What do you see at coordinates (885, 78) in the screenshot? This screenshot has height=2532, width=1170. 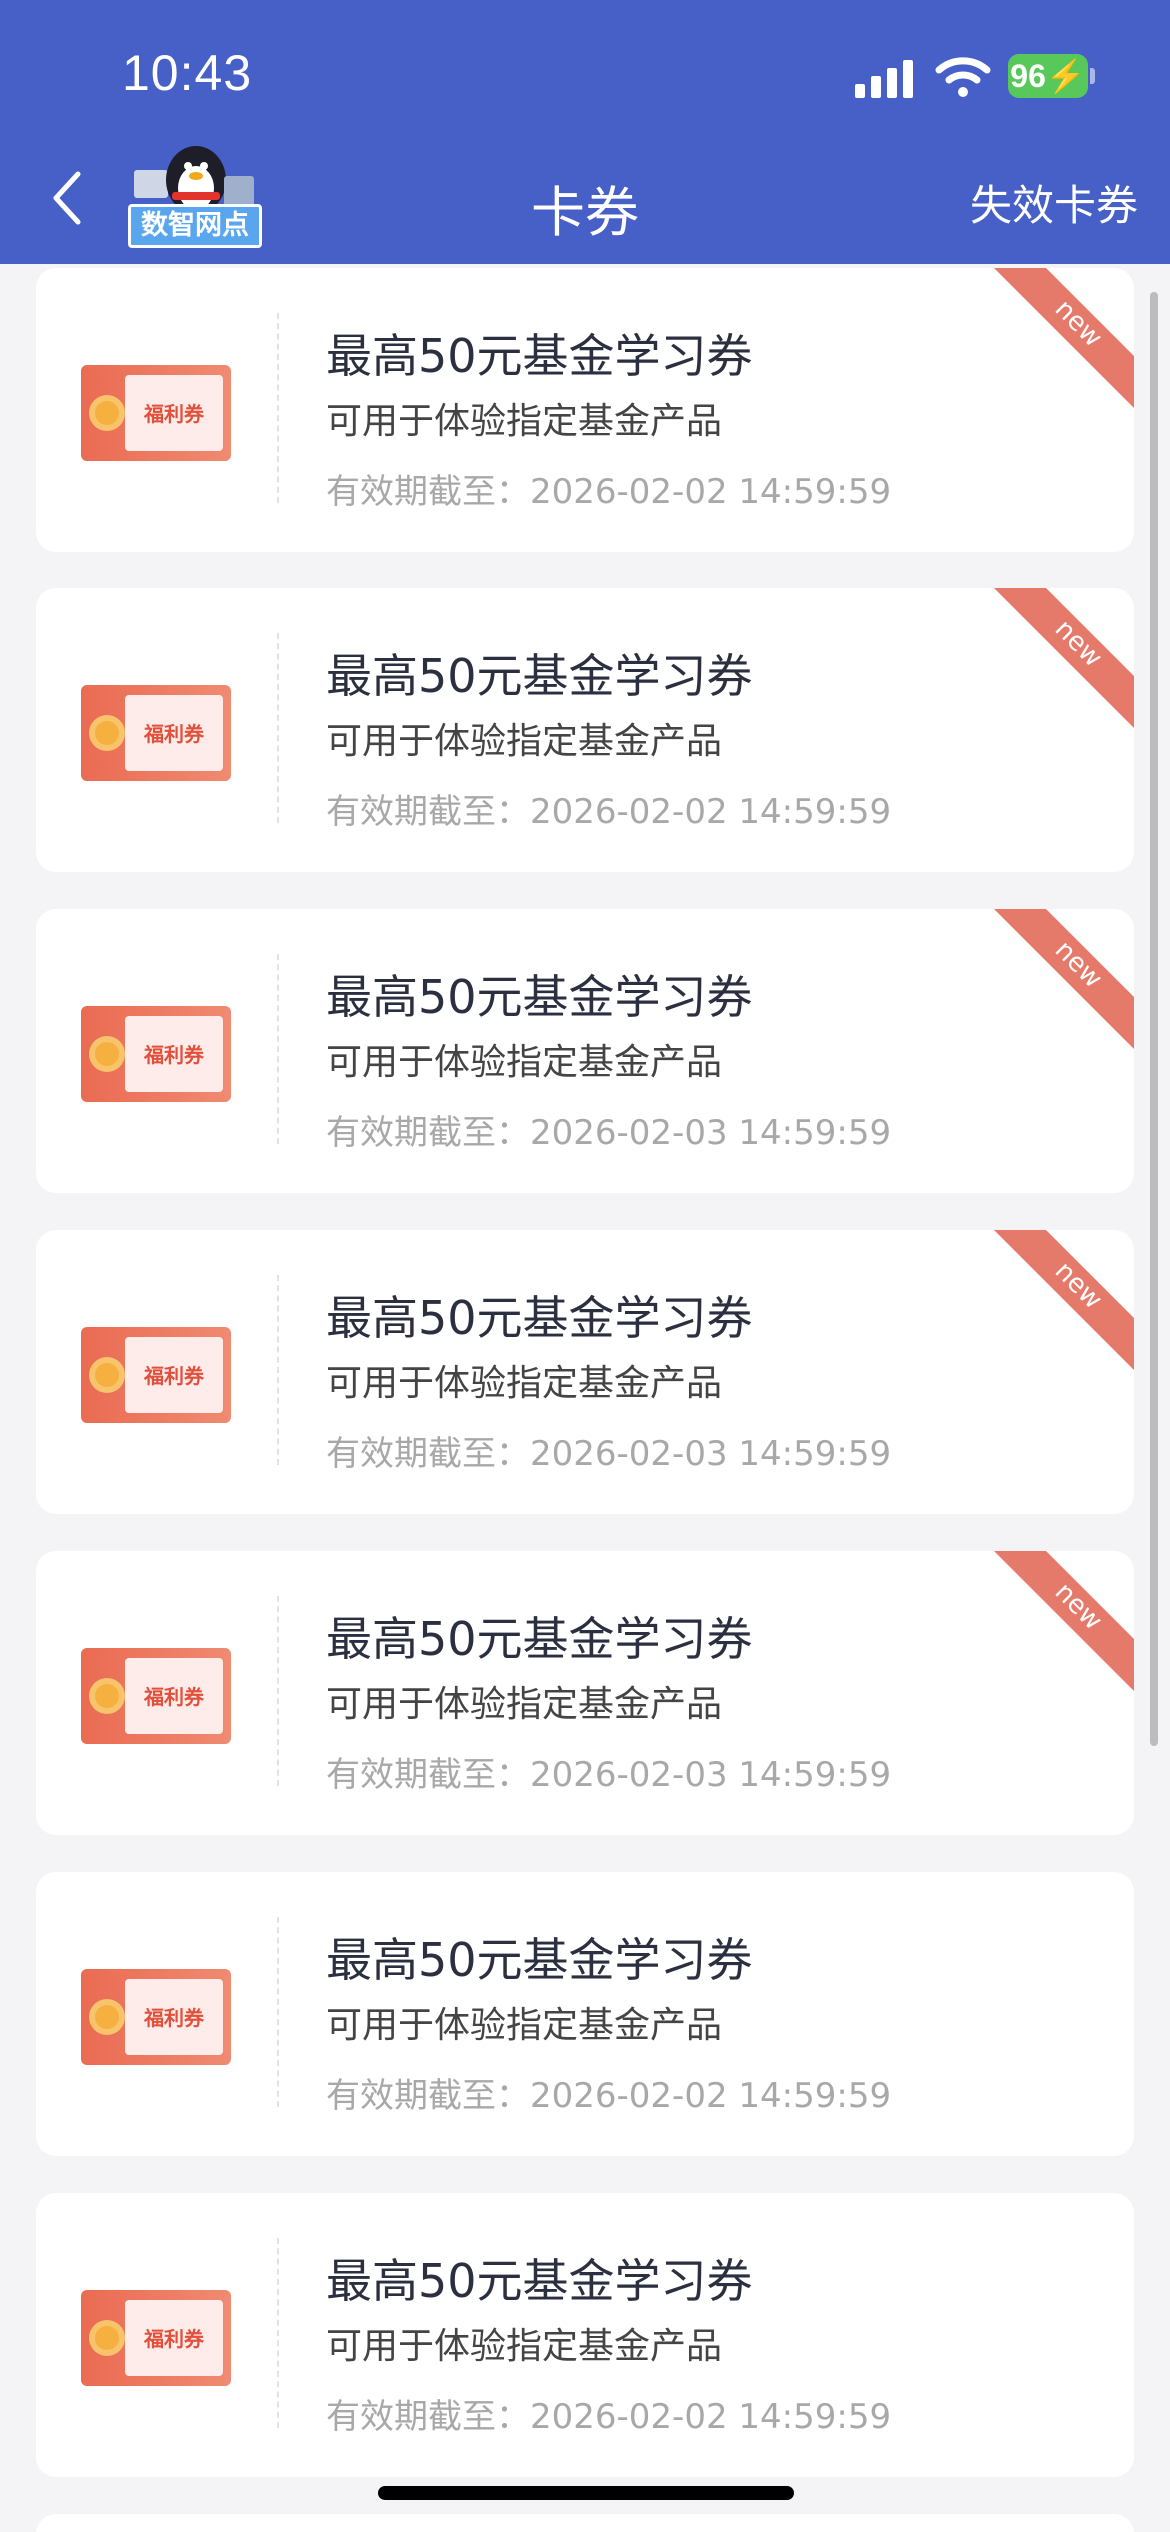 I see `cellular-signal-icon` at bounding box center [885, 78].